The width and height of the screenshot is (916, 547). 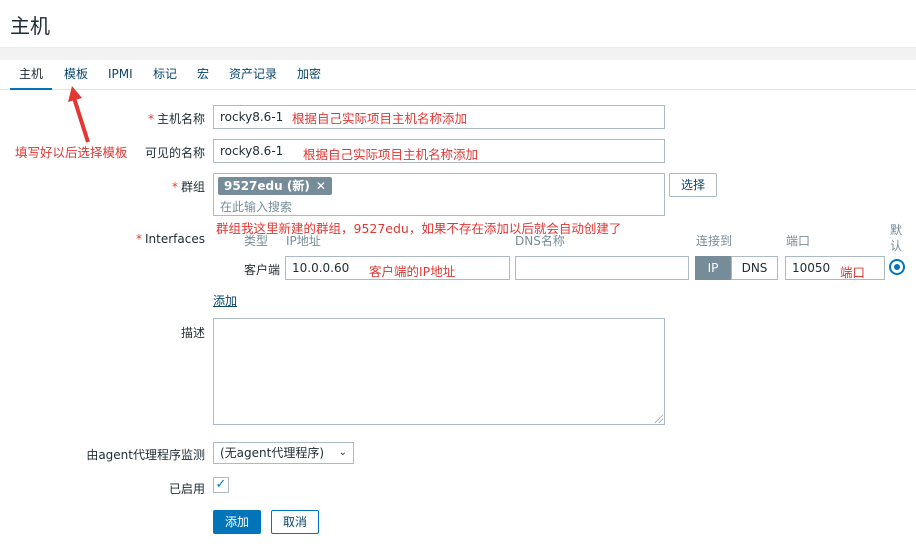 I want to click on interface-connect-header: 连接到, so click(x=714, y=241).